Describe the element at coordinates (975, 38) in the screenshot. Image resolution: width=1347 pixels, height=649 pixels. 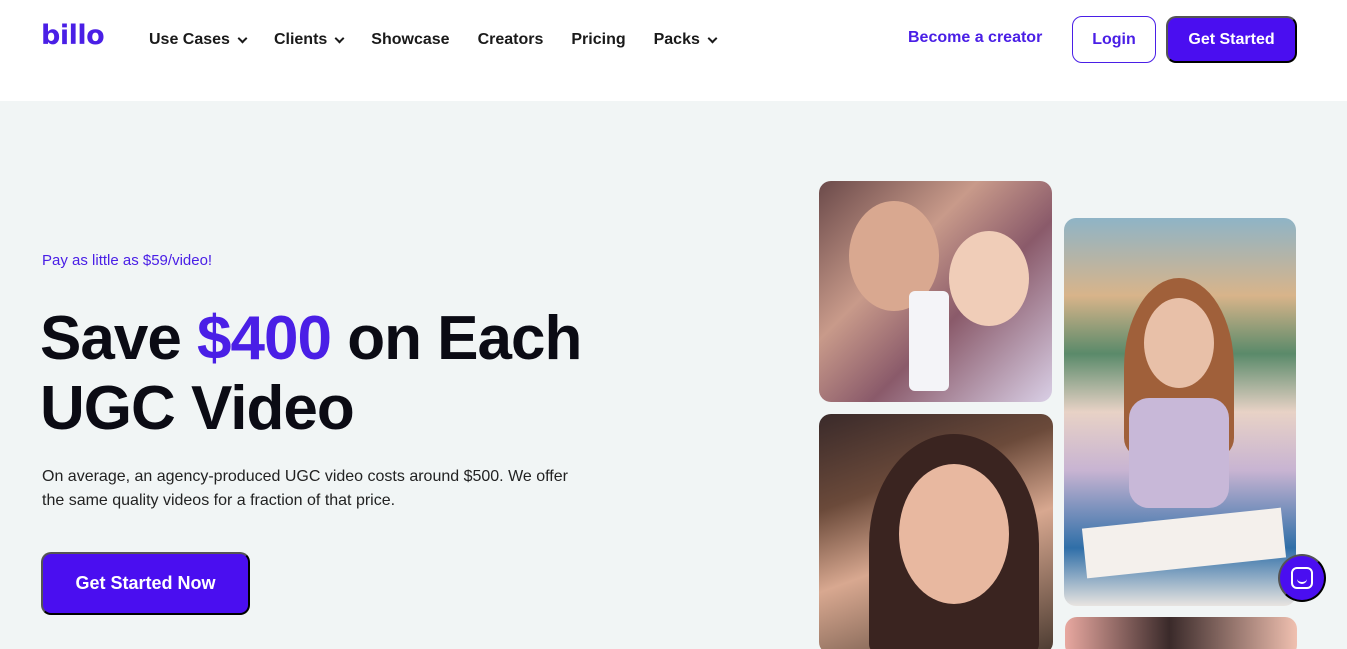
I see `become-creator-link: Become a creator` at that location.